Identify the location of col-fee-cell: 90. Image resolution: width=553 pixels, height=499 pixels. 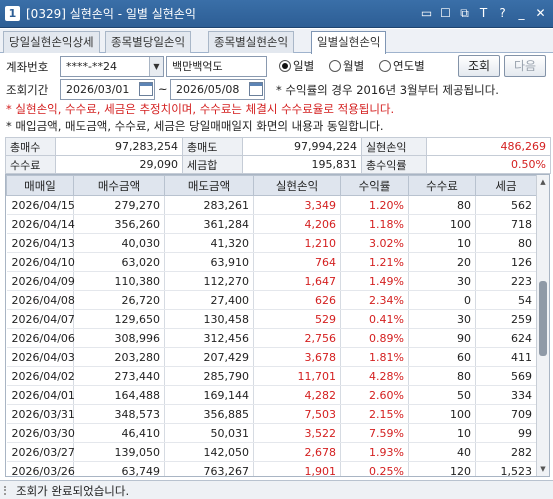
(442, 338).